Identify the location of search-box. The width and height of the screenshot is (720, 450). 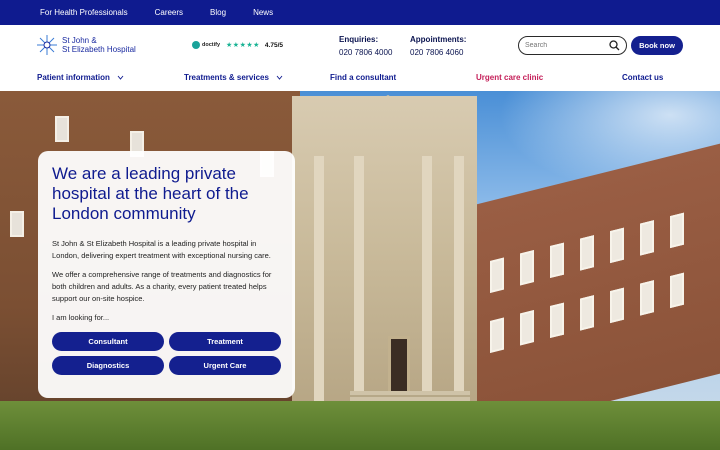
(572, 45).